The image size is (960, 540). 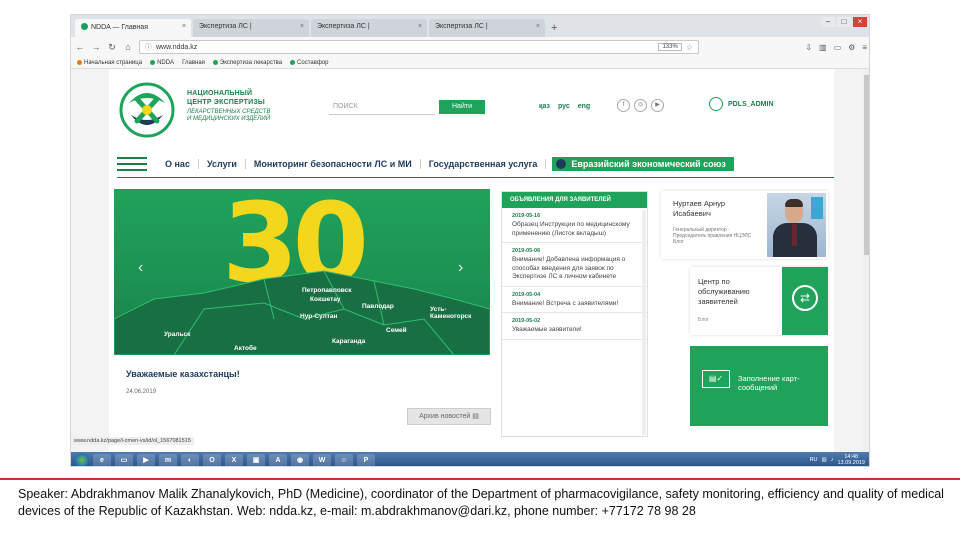 I want to click on lang-en: eng, so click(x=584, y=106).